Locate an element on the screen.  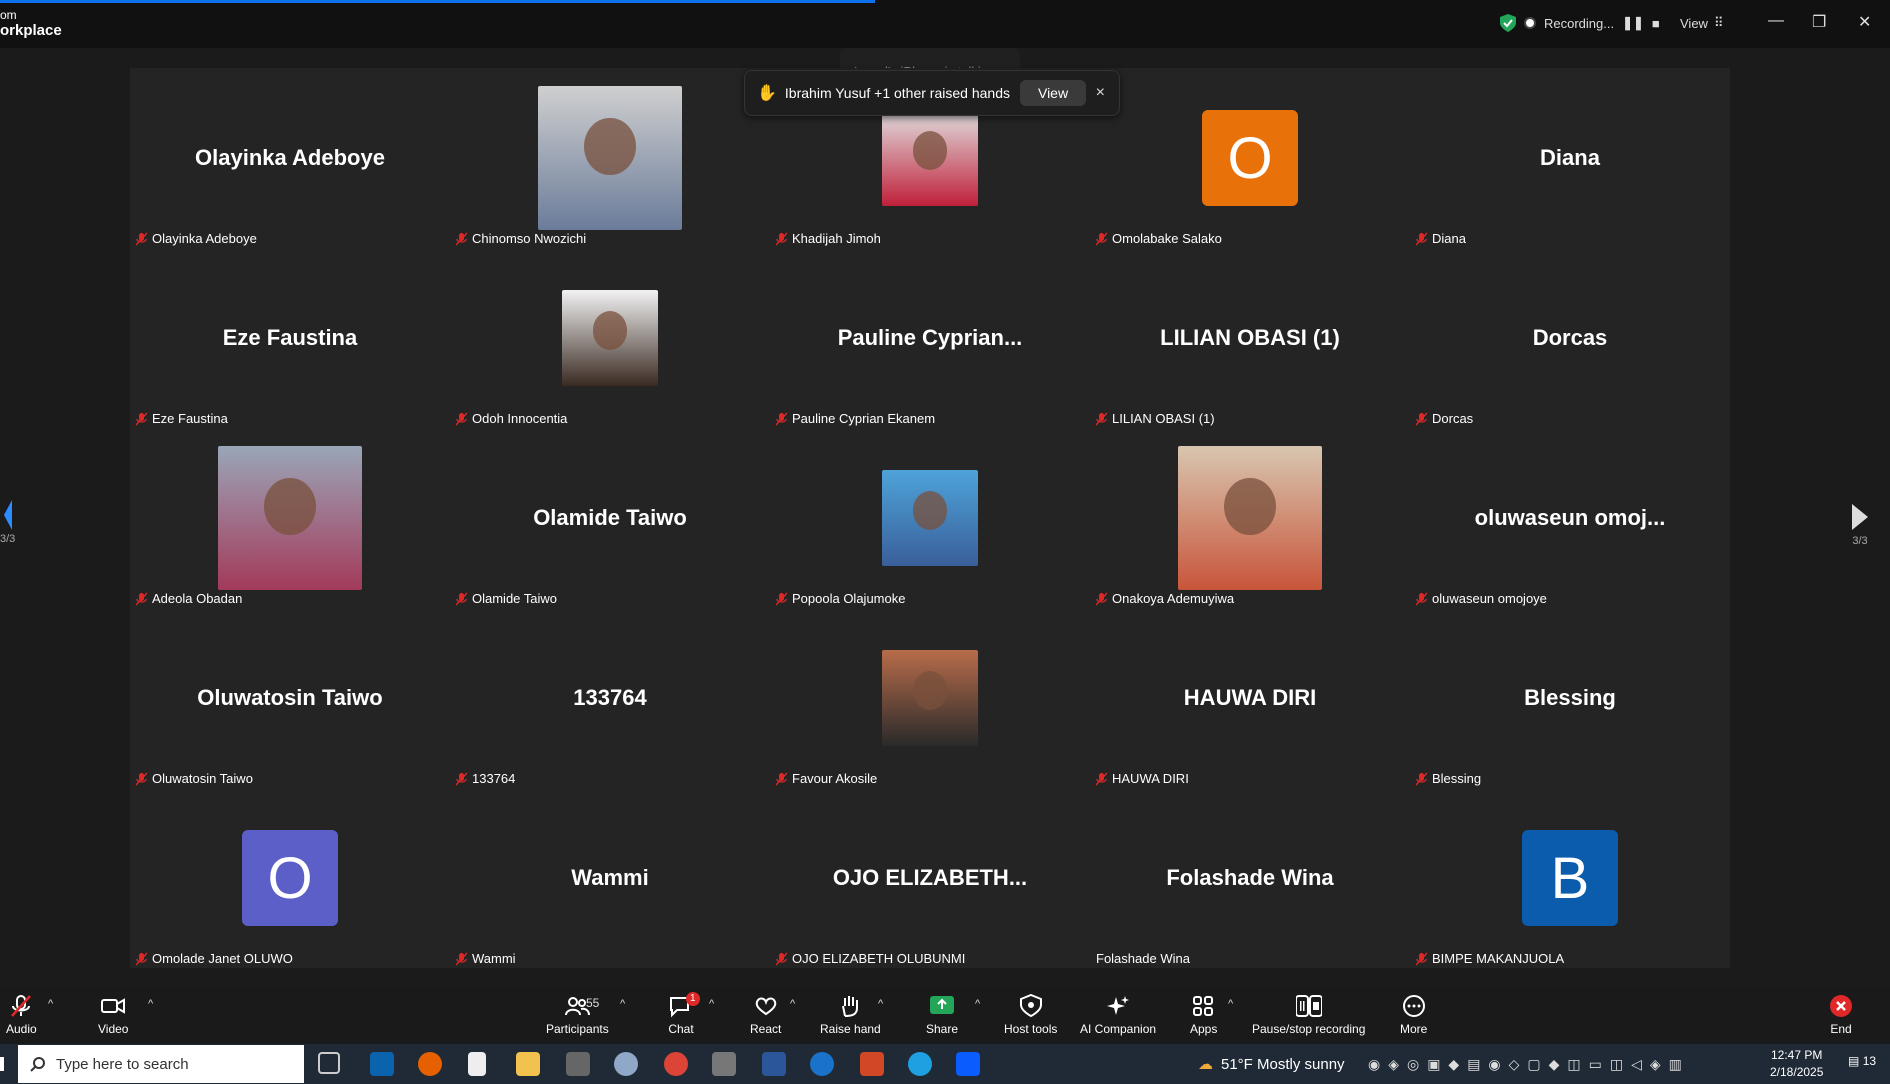
outlook-icon is located at coordinates (382, 1064).